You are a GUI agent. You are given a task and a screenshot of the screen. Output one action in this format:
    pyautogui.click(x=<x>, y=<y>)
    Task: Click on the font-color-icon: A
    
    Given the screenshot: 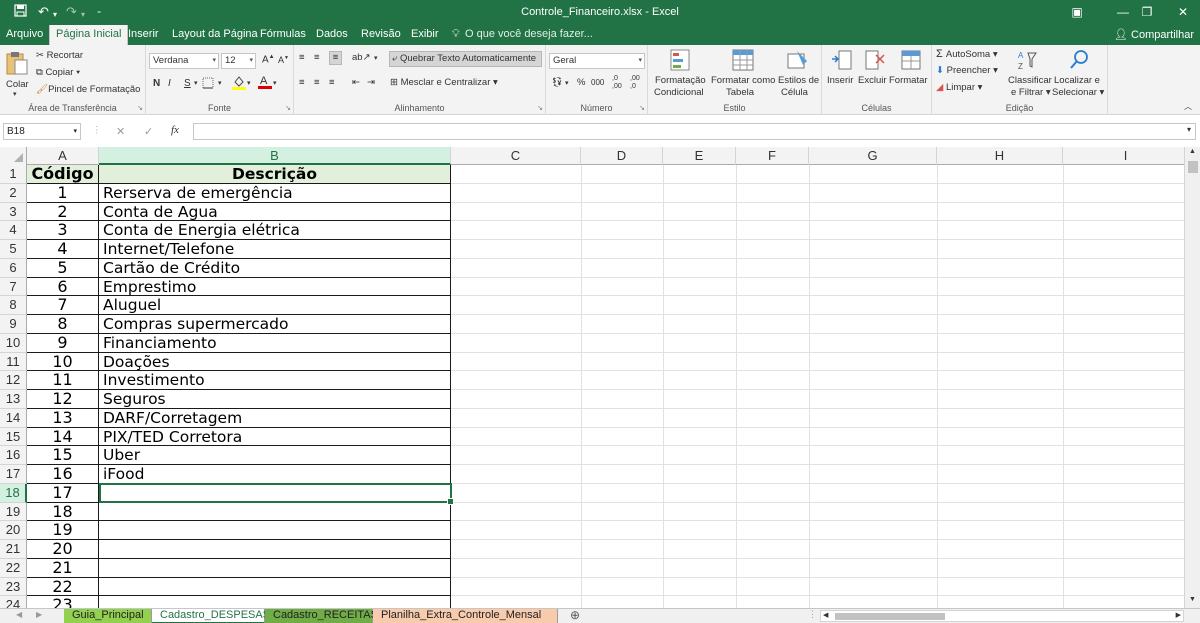 What is the action you would take?
    pyautogui.click(x=265, y=83)
    